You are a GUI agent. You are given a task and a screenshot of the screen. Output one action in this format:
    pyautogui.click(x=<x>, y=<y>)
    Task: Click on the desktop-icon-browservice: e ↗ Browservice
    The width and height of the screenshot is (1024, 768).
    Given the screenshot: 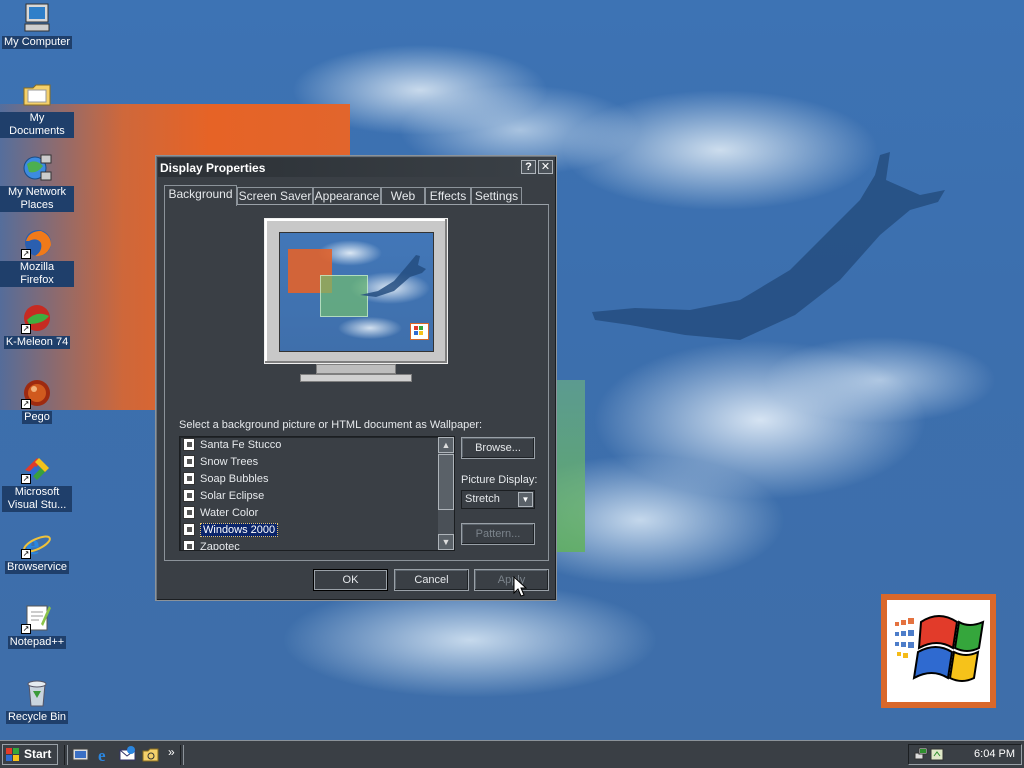 What is the action you would take?
    pyautogui.click(x=37, y=550)
    